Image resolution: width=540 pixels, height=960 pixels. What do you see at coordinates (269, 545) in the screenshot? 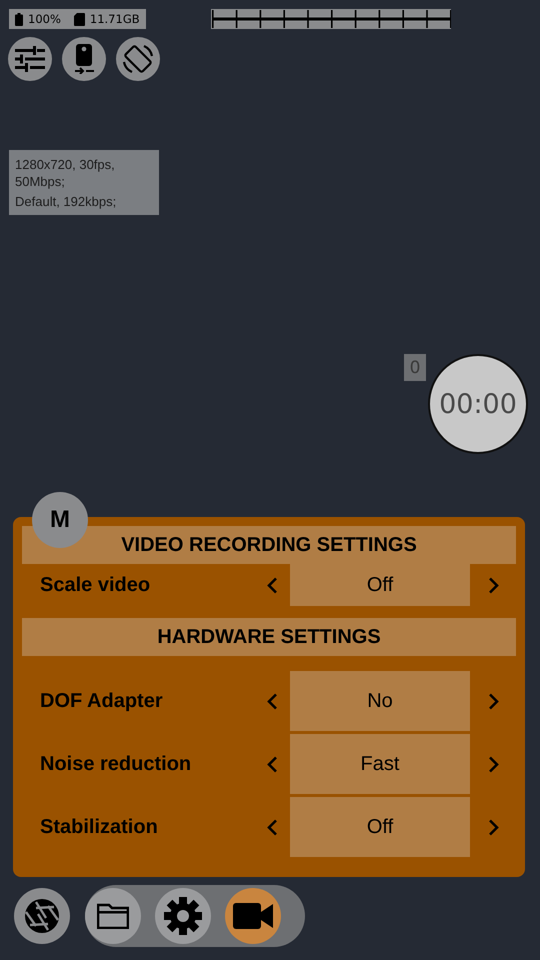
I see `section-header: VIDEO RECORDING SETTINGS` at bounding box center [269, 545].